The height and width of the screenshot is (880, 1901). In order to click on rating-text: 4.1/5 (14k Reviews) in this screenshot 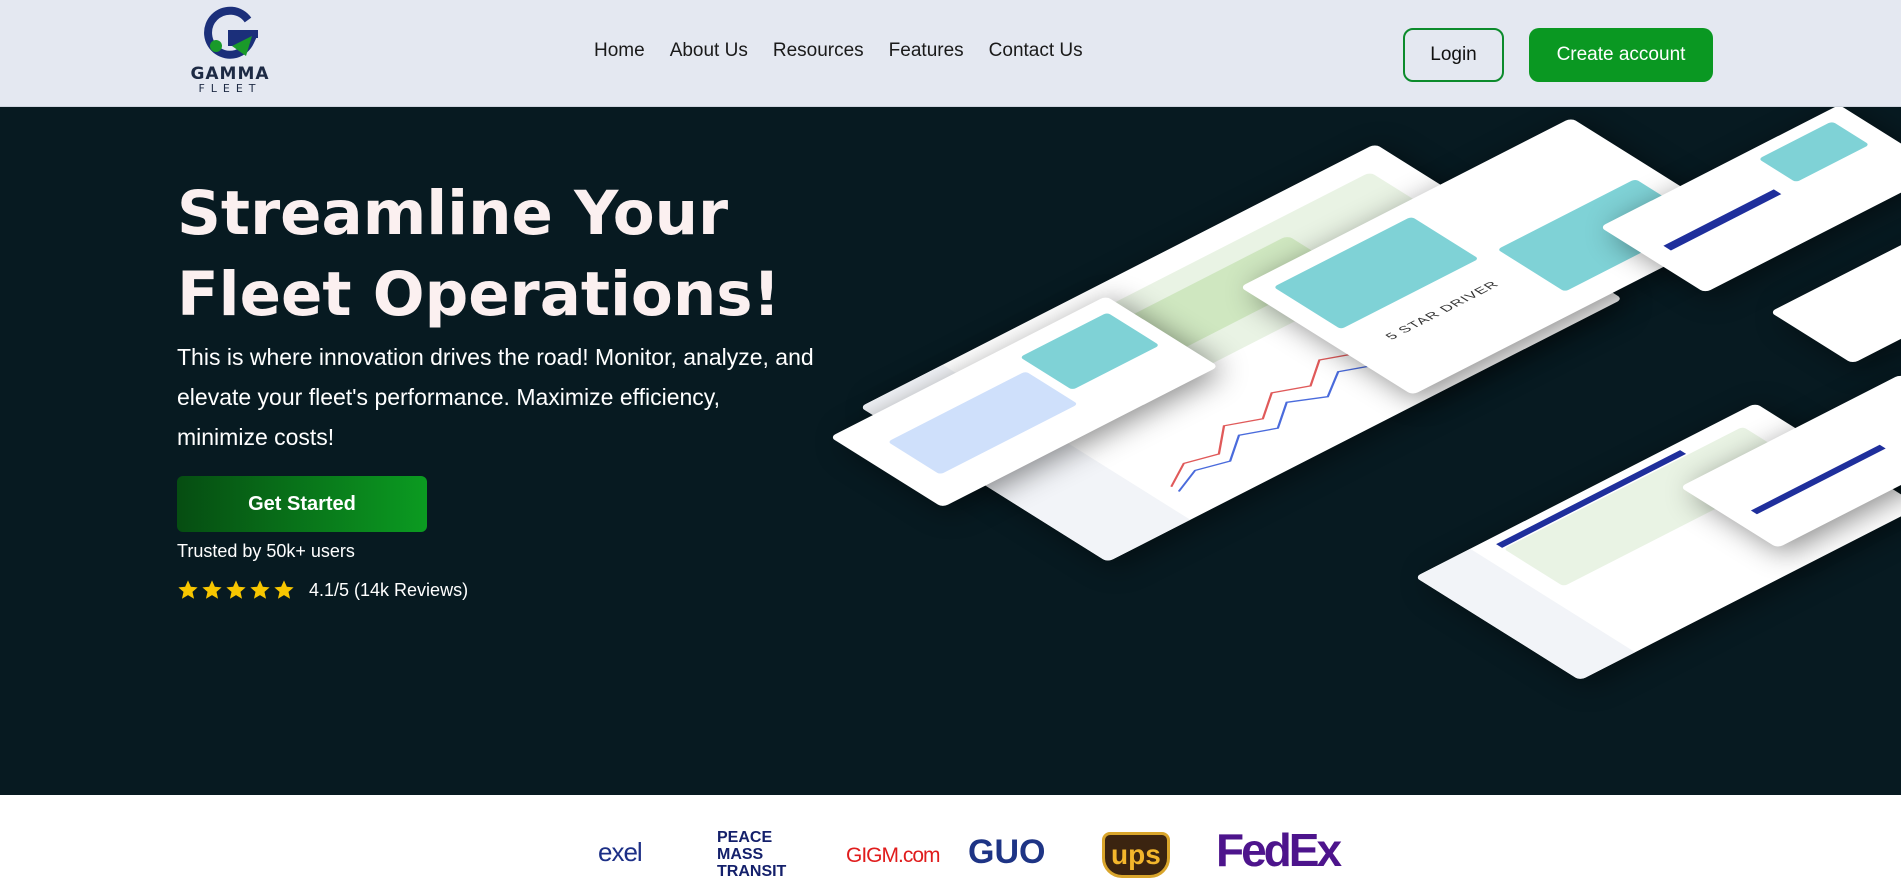, I will do `click(389, 589)`.